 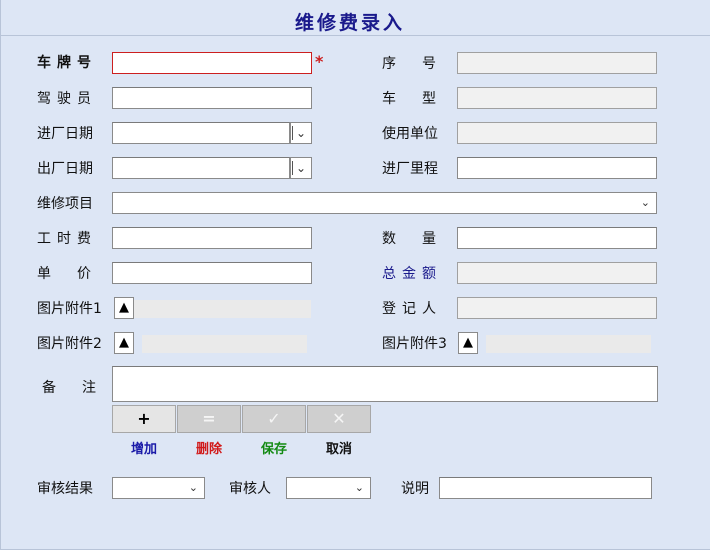 I want to click on required-mark: *, so click(x=319, y=61).